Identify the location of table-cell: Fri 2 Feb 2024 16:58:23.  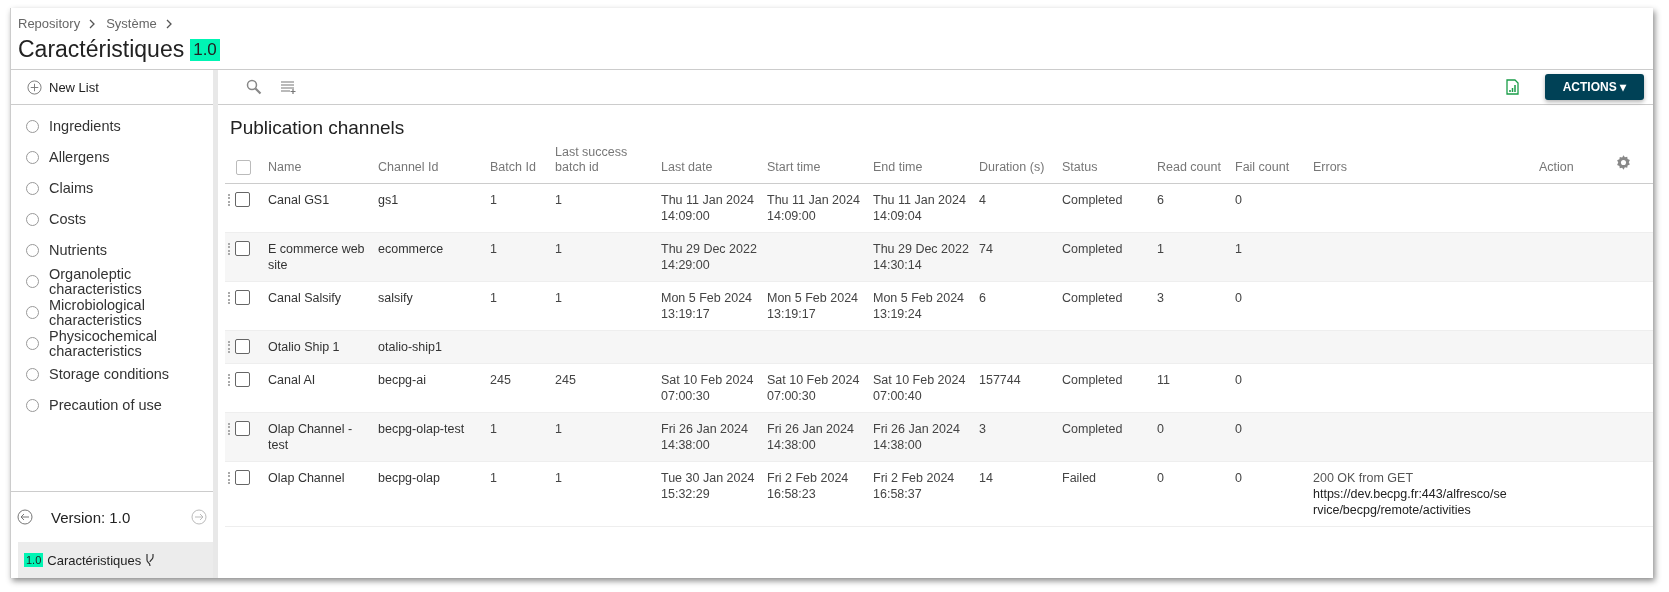
(808, 486).